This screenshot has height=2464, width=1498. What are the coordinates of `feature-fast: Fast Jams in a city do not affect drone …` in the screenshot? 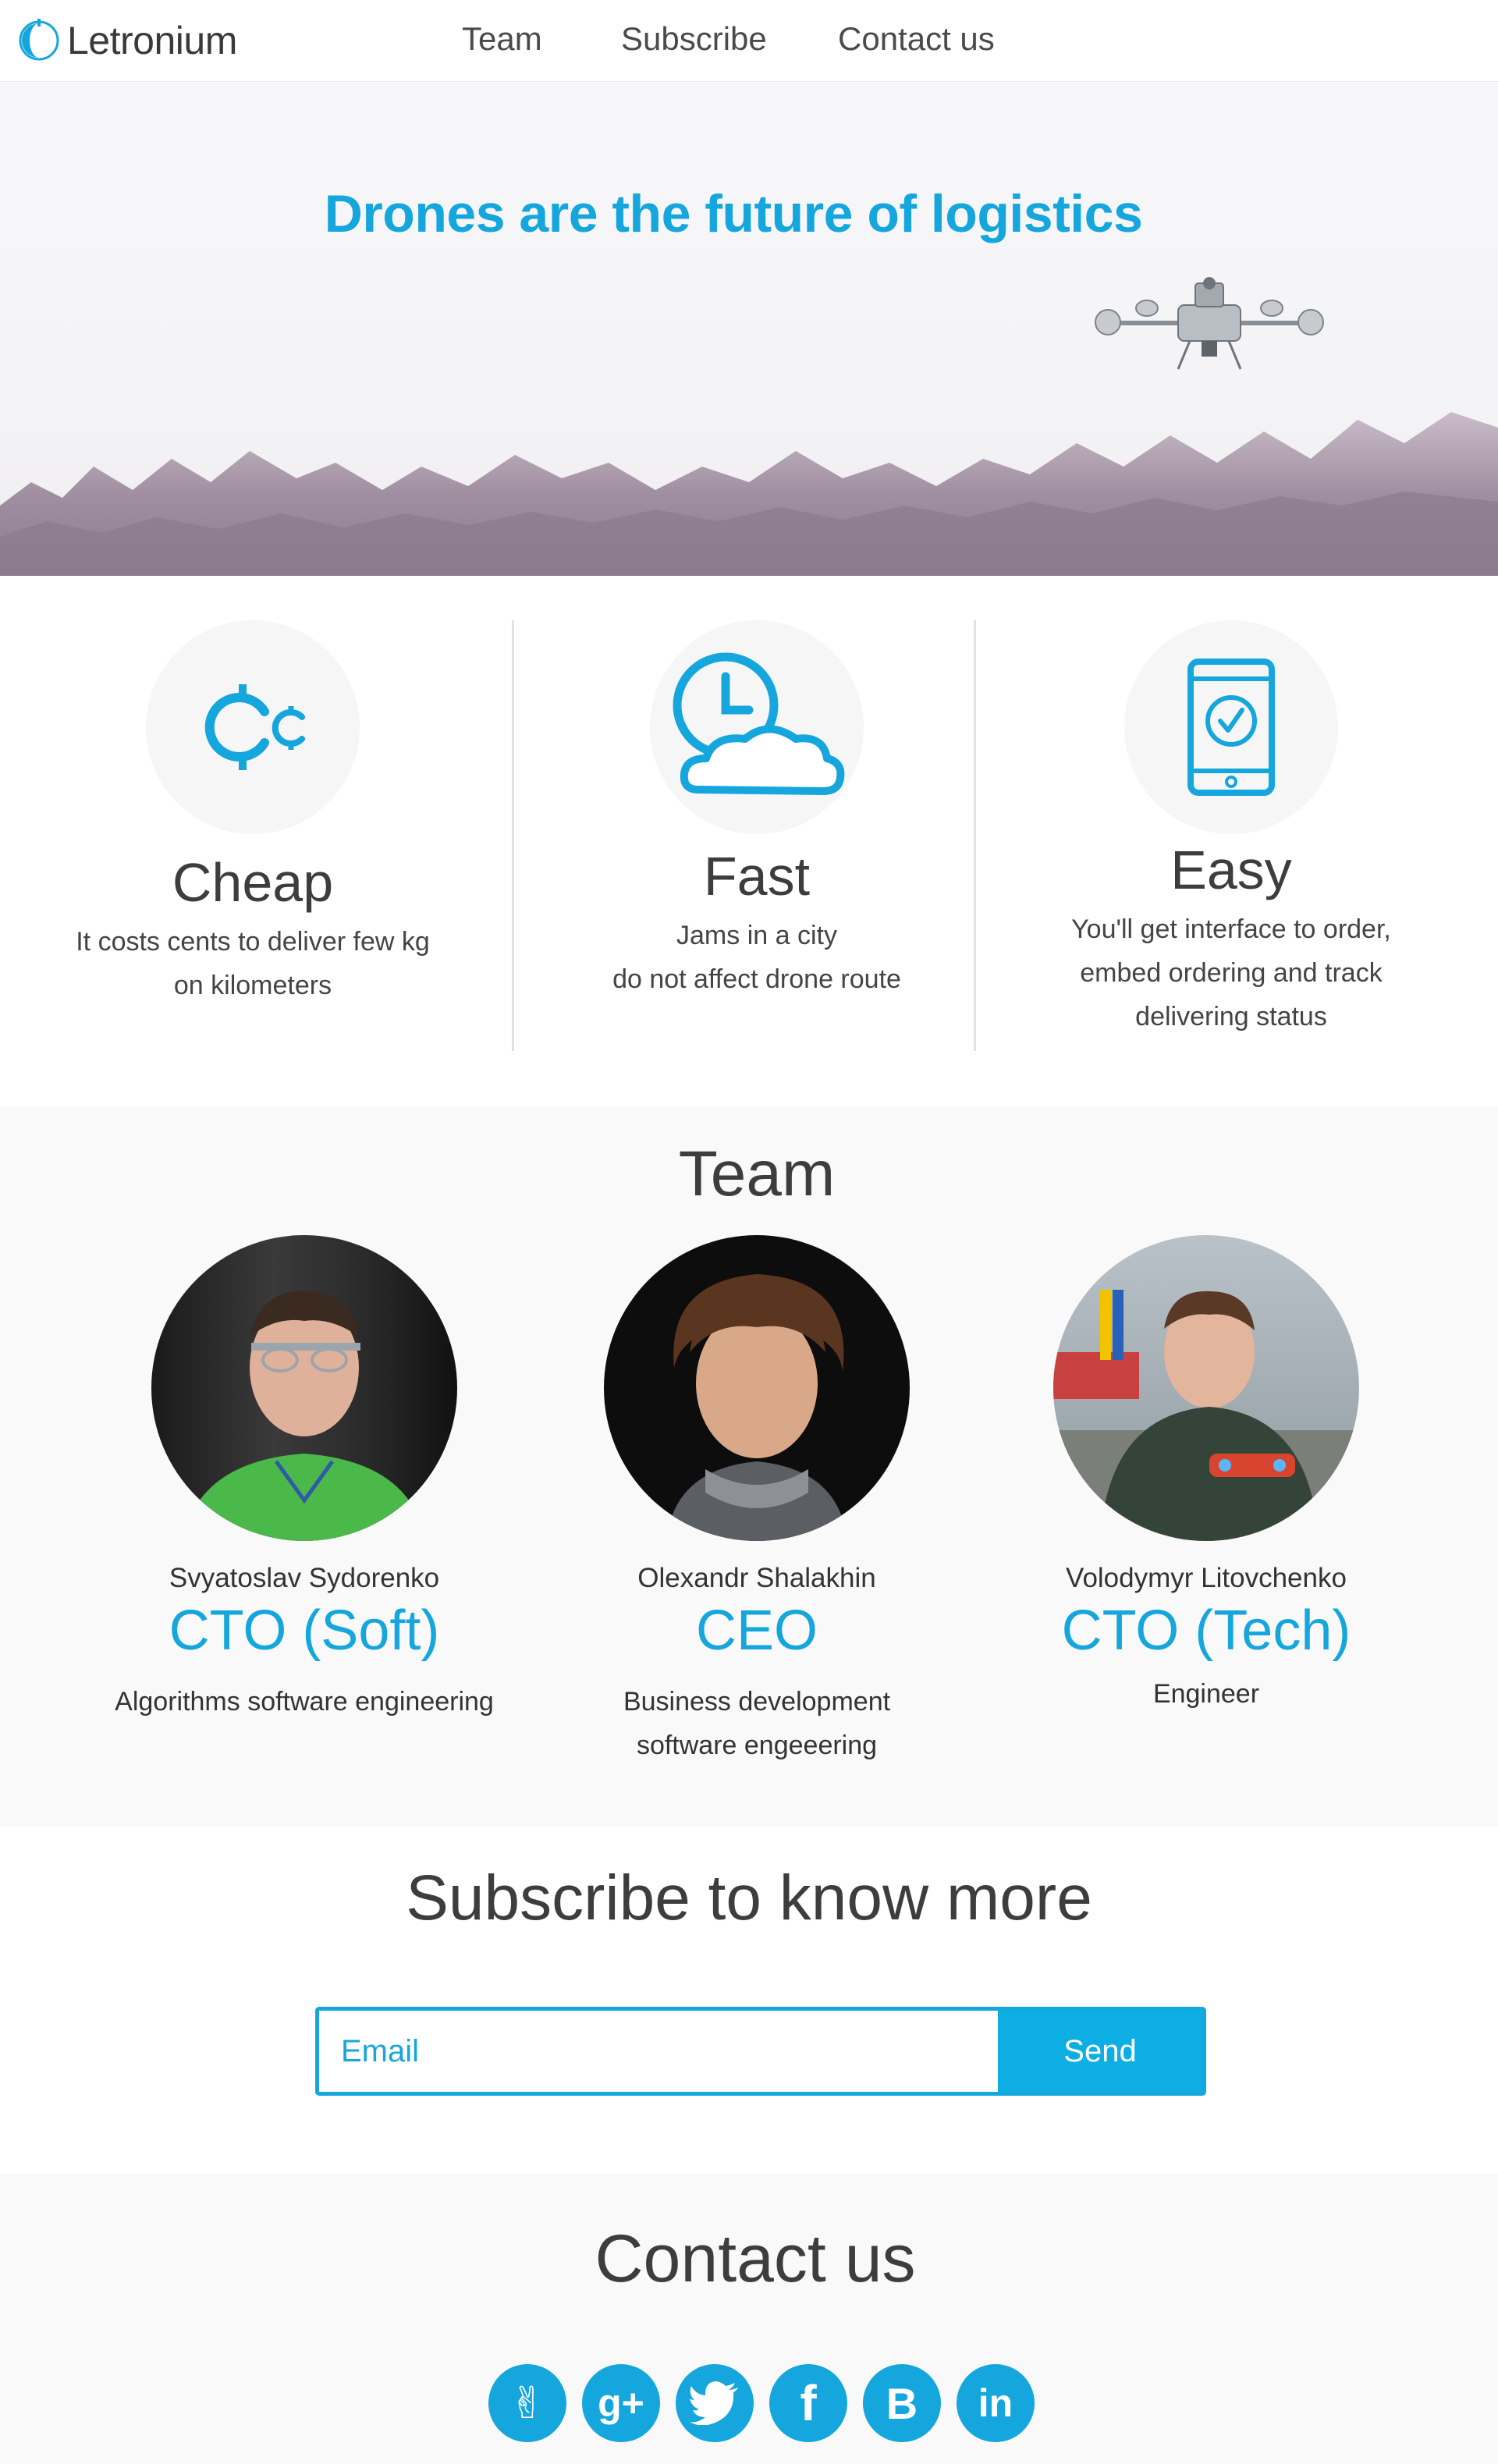 It's located at (756, 810).